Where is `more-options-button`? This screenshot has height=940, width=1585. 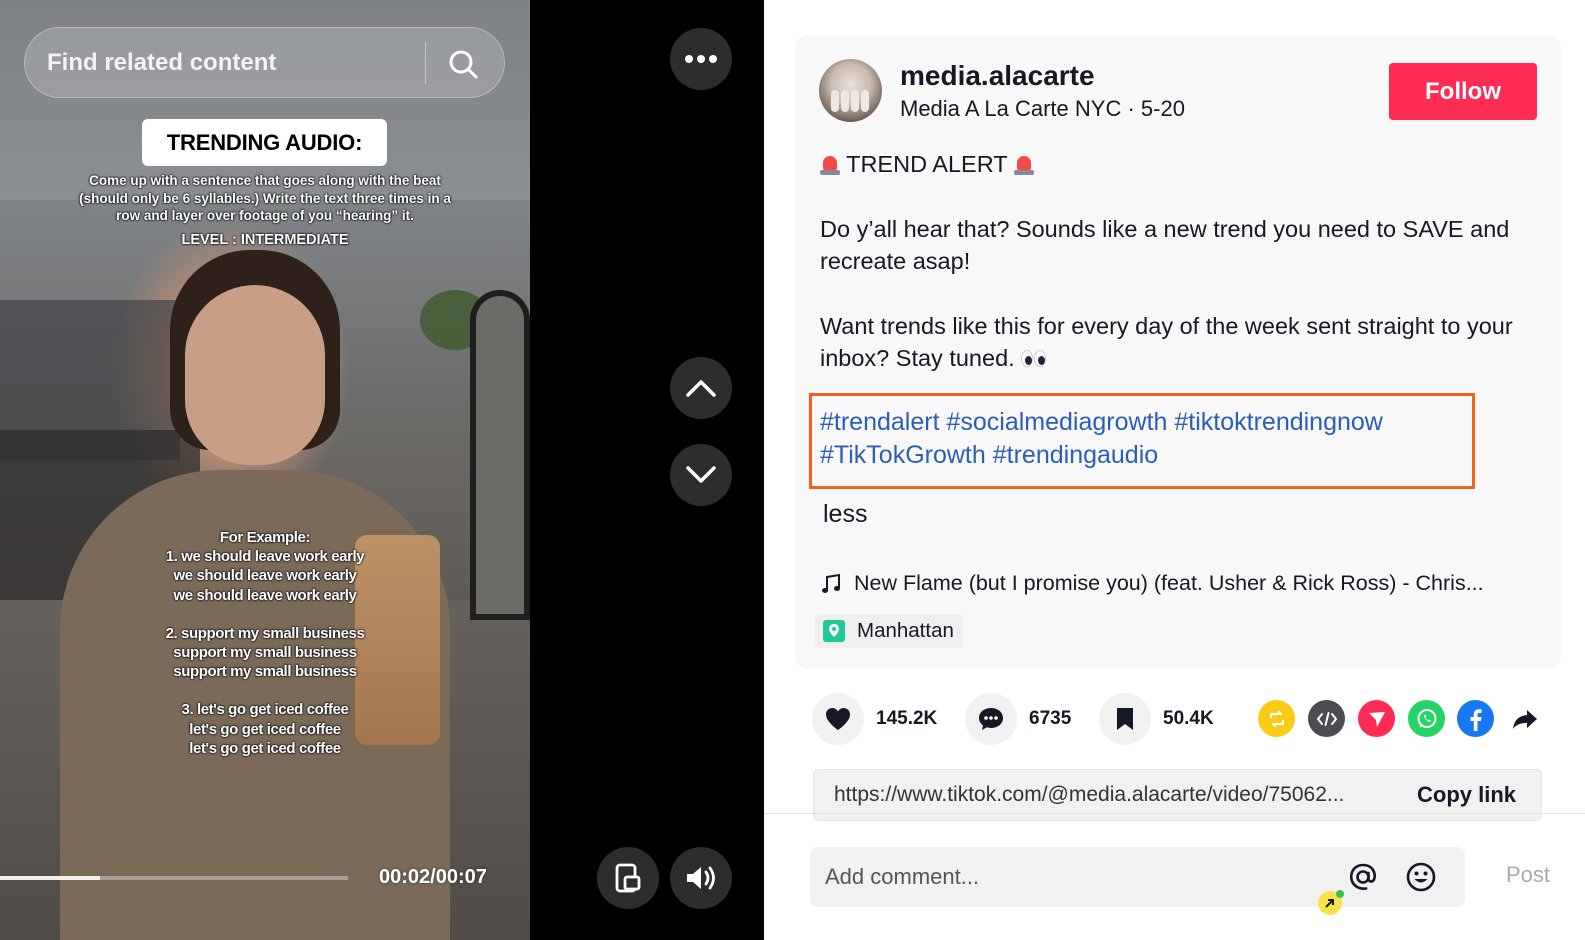 more-options-button is located at coordinates (701, 59).